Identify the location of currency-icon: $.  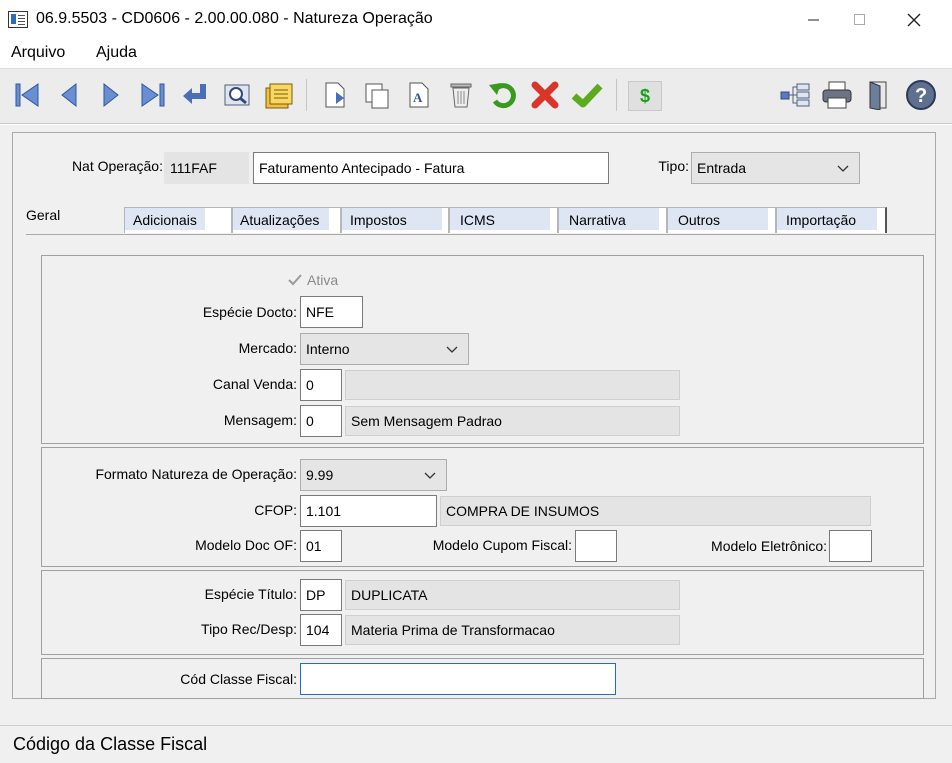
(644, 95).